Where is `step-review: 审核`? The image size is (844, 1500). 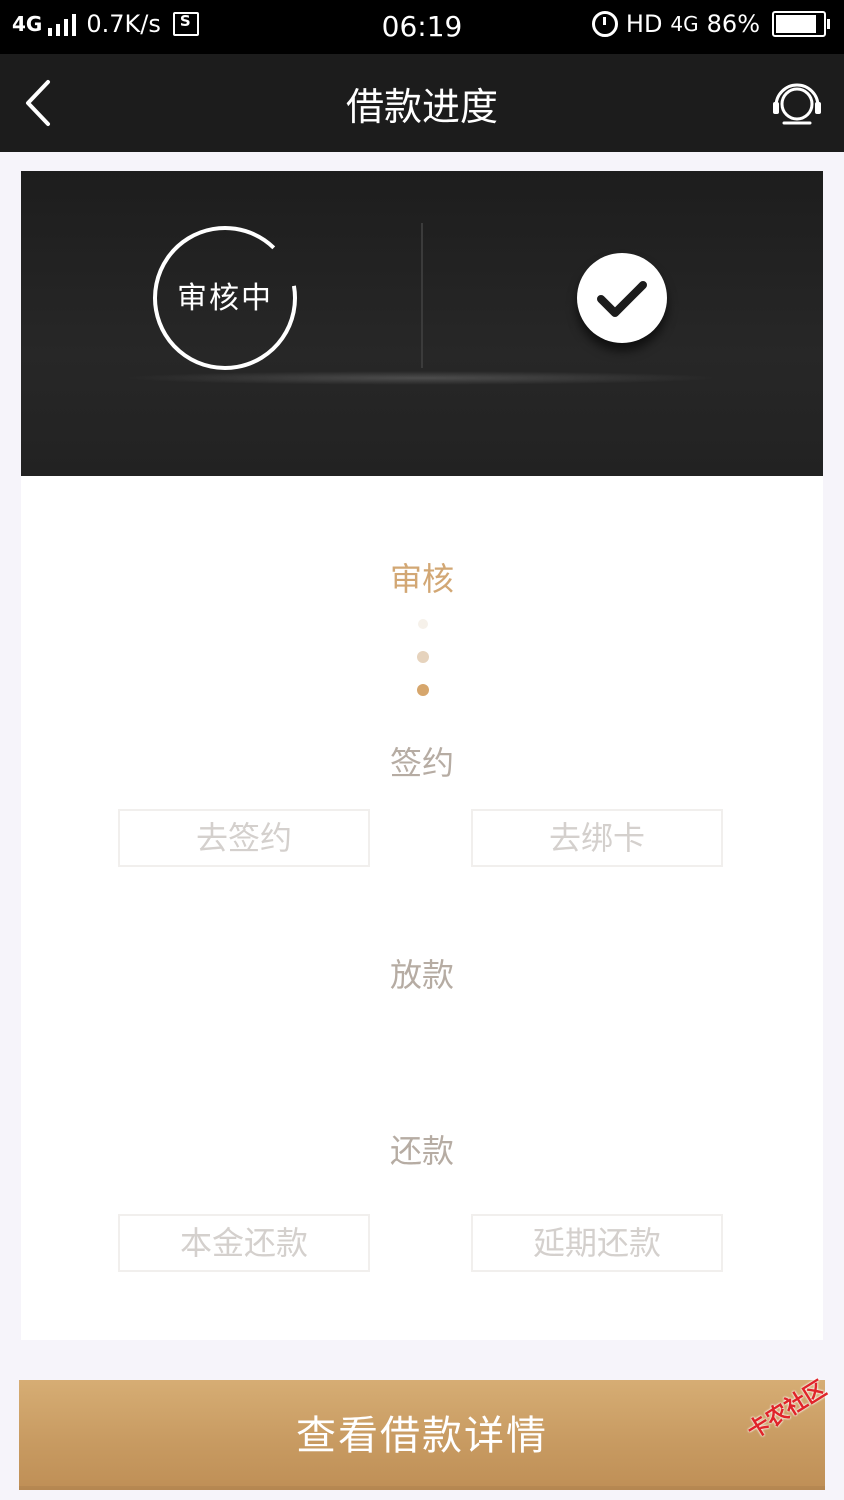
step-review: 审核 is located at coordinates (421, 579).